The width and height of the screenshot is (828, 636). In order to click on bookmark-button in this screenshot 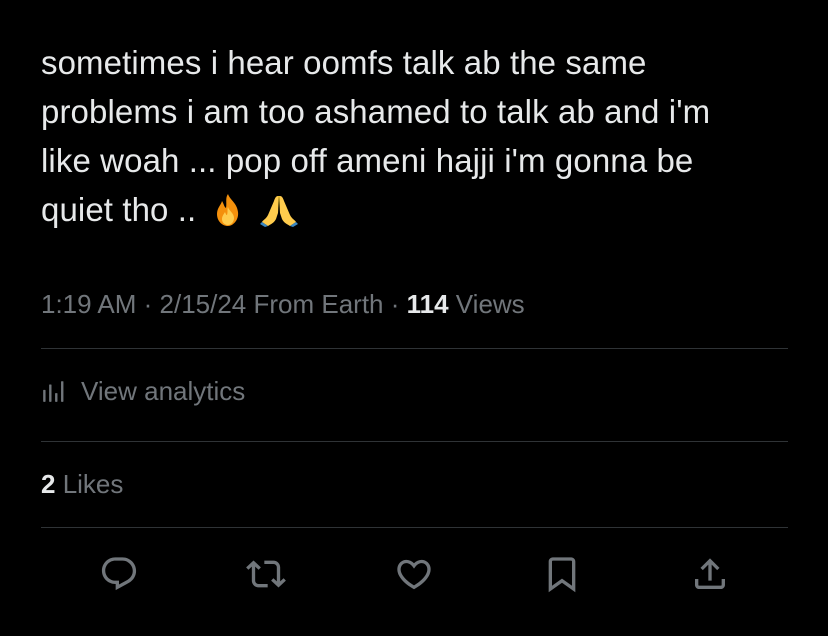, I will do `click(562, 574)`.